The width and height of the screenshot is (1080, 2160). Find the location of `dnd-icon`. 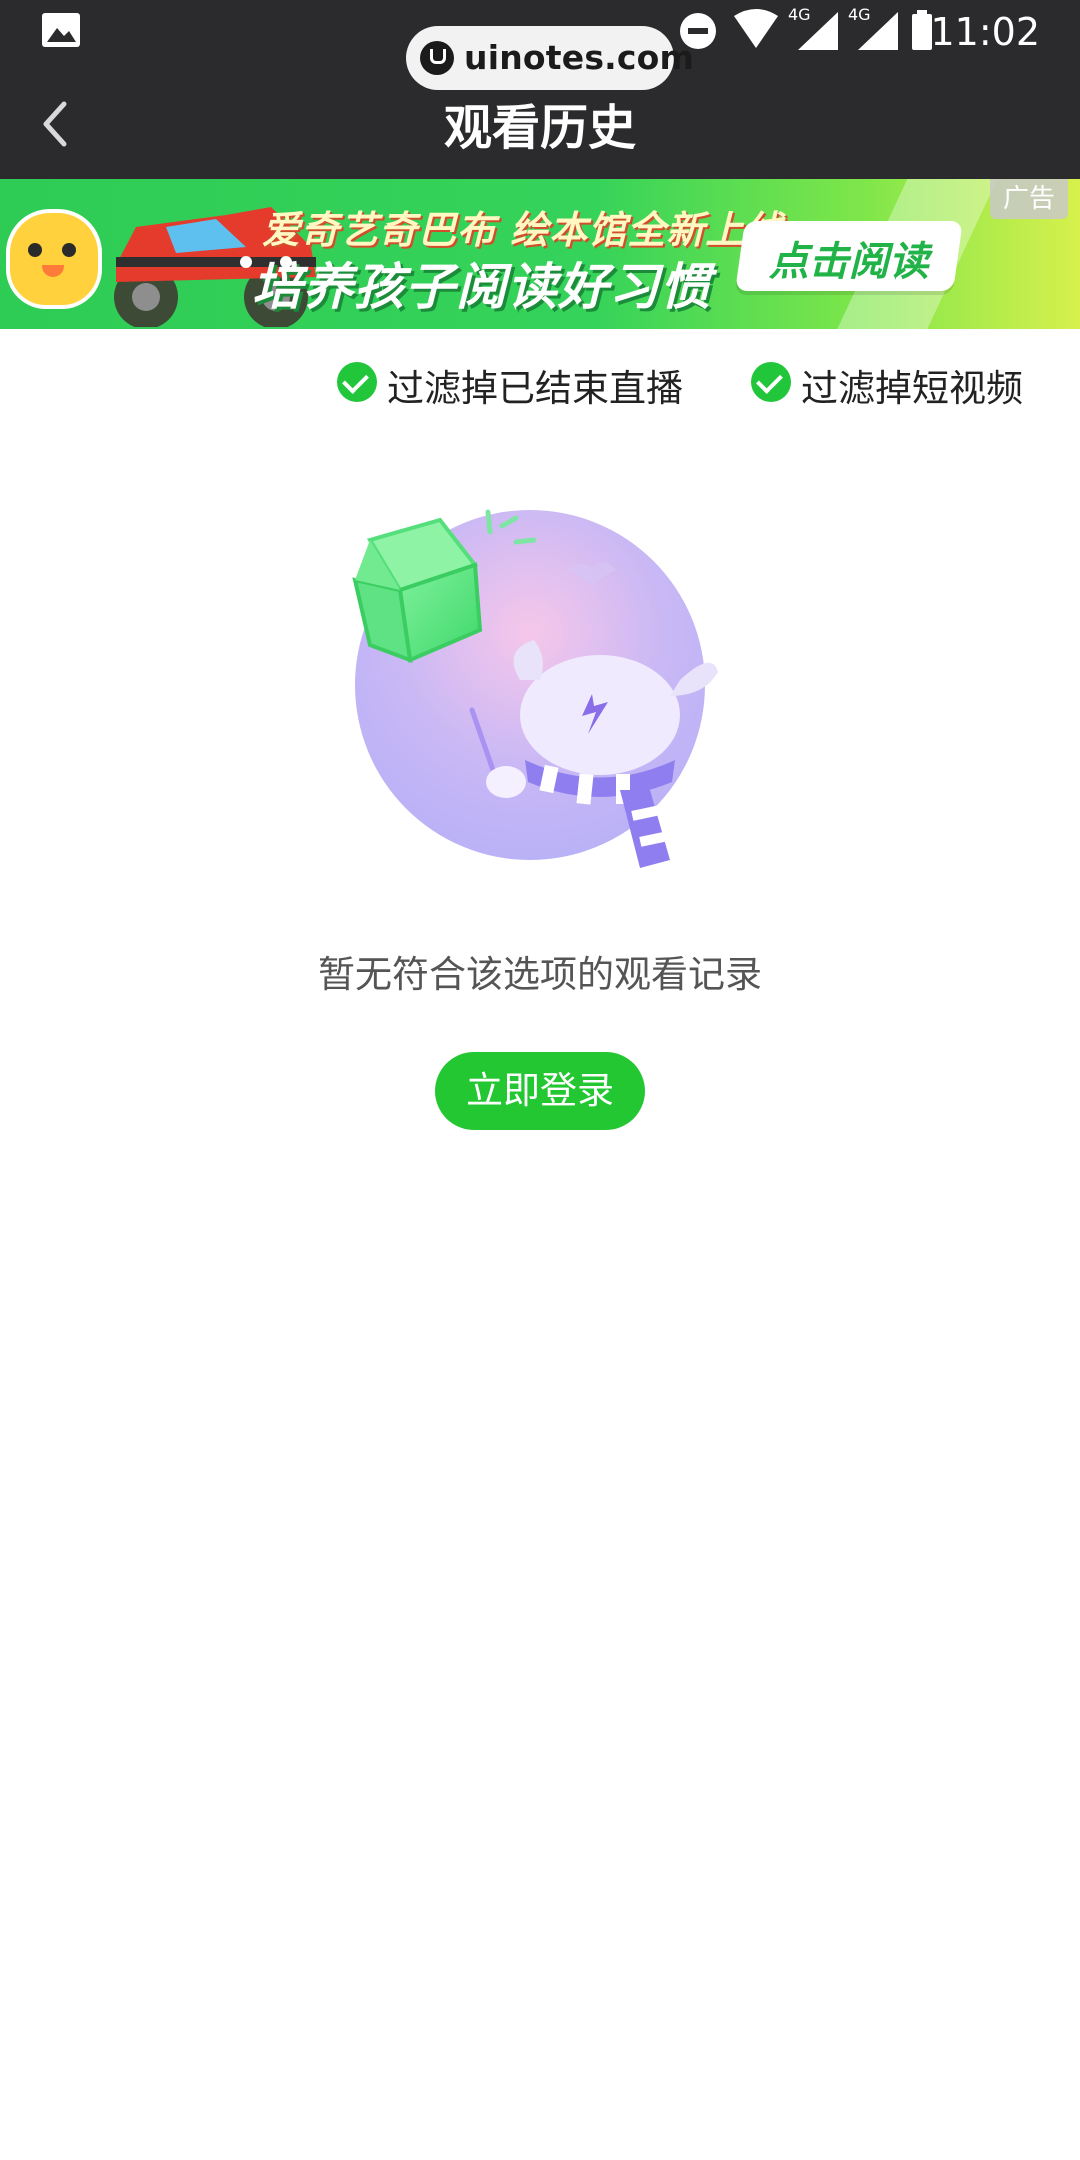

dnd-icon is located at coordinates (698, 31).